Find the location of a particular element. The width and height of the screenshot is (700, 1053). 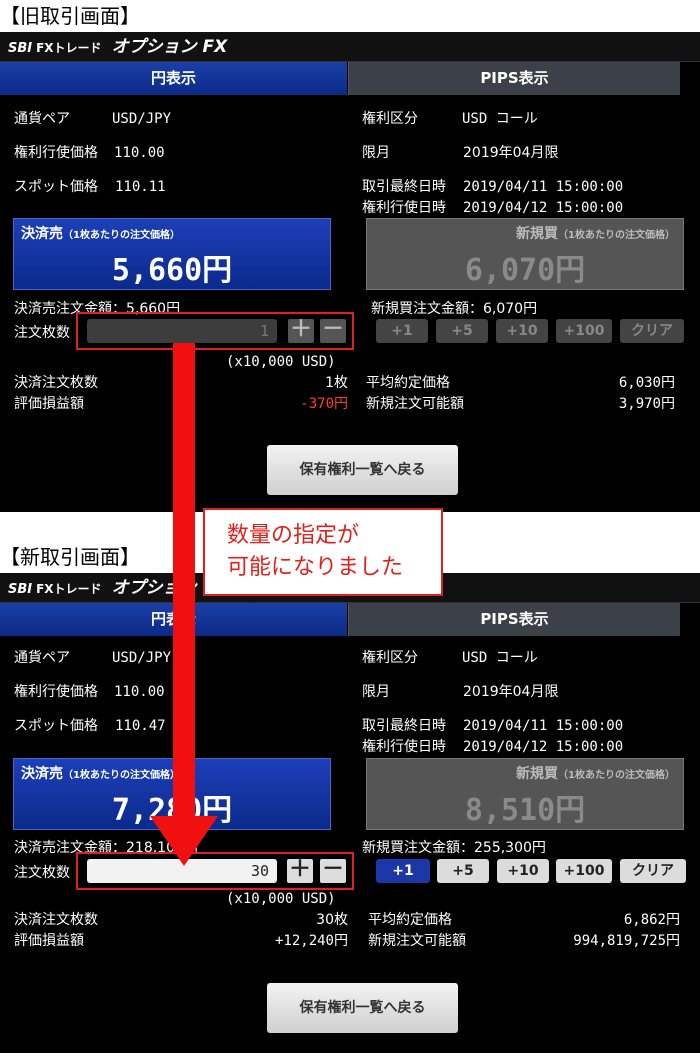

right-type-label: 権利区分 is located at coordinates (390, 119).